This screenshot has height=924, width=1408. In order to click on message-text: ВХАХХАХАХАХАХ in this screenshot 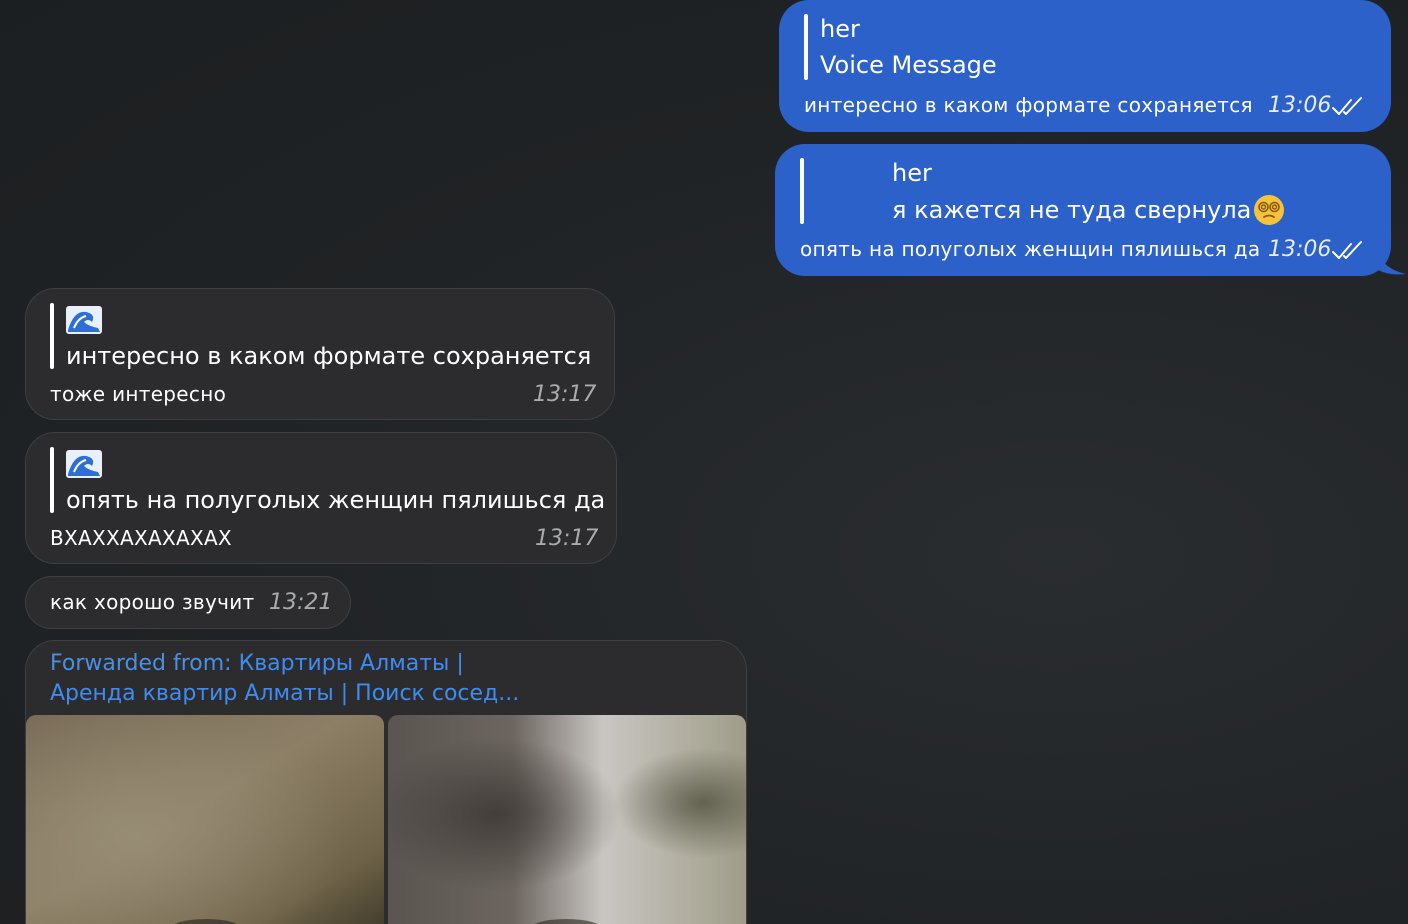, I will do `click(141, 538)`.